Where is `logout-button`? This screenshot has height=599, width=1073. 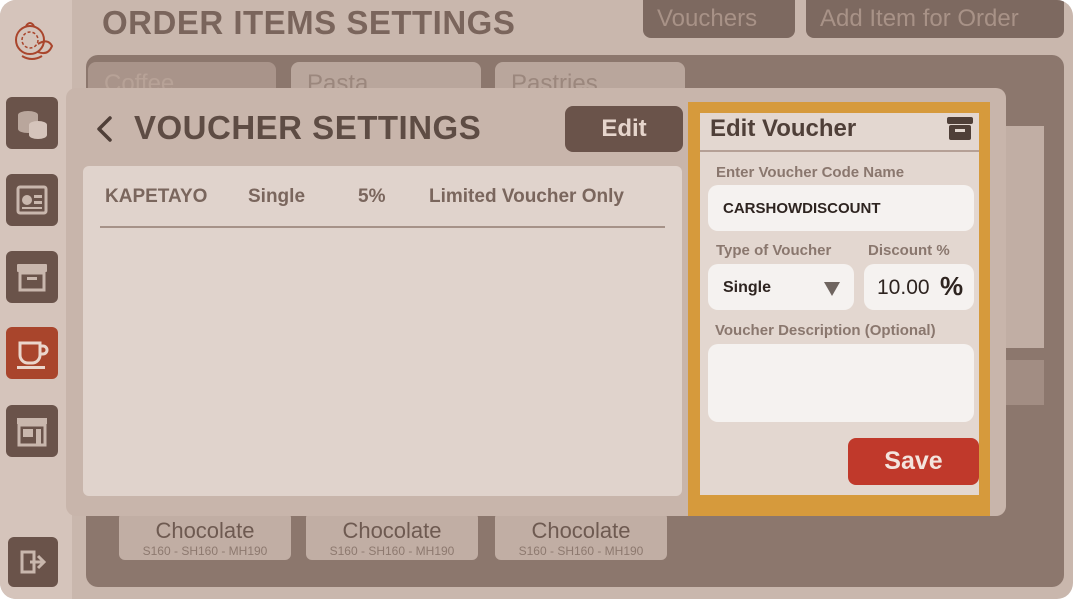
logout-button is located at coordinates (33, 562).